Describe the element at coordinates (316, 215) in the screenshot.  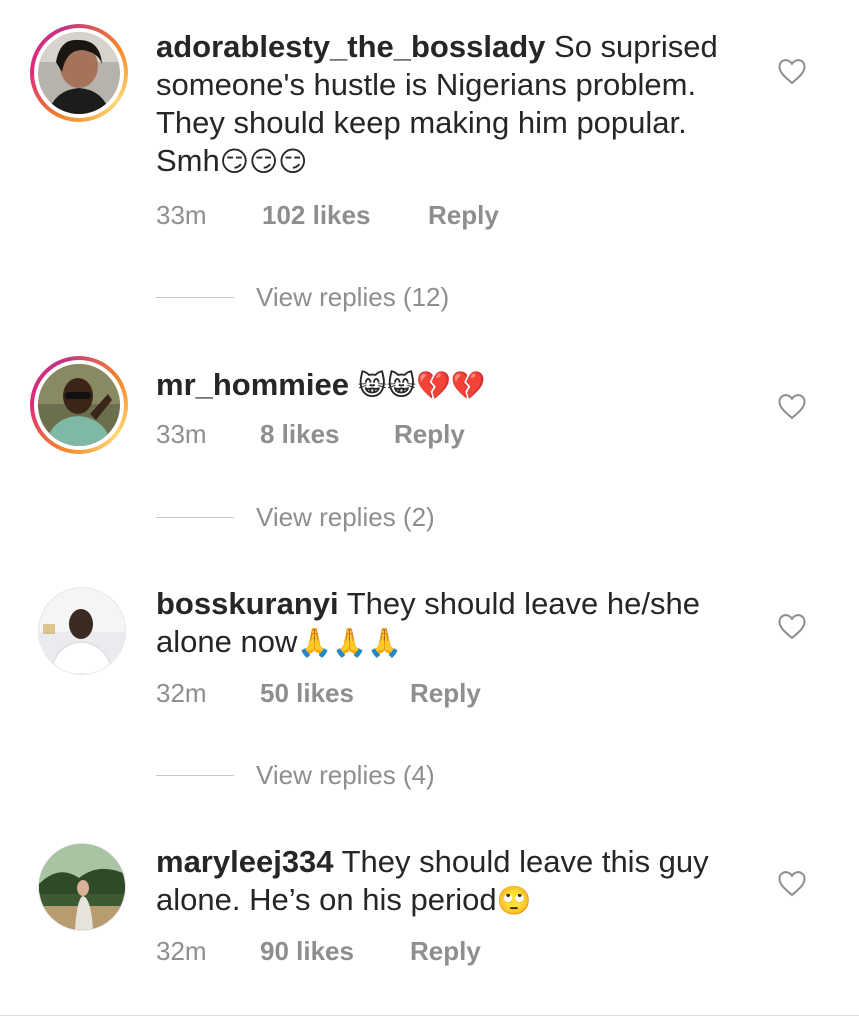
I see `comment-likes: 102 likes` at that location.